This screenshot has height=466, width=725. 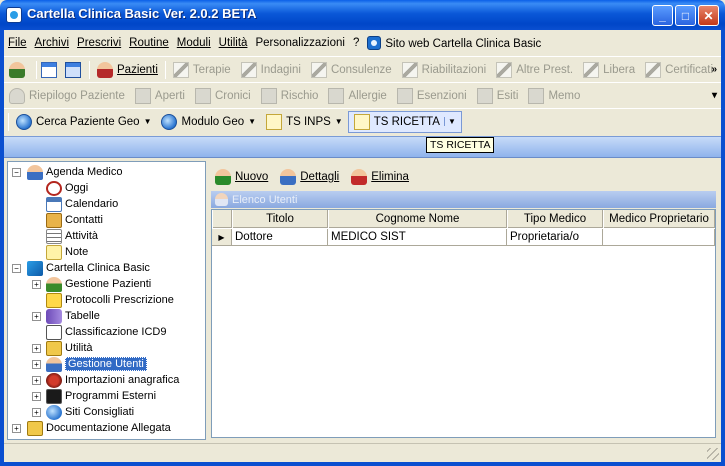 What do you see at coordinates (555, 219) in the screenshot?
I see `column-header-tipo-medico: Tipo Medico` at bounding box center [555, 219].